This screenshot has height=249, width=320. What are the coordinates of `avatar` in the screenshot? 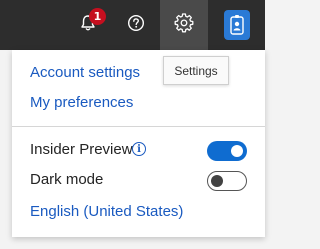 It's located at (237, 25).